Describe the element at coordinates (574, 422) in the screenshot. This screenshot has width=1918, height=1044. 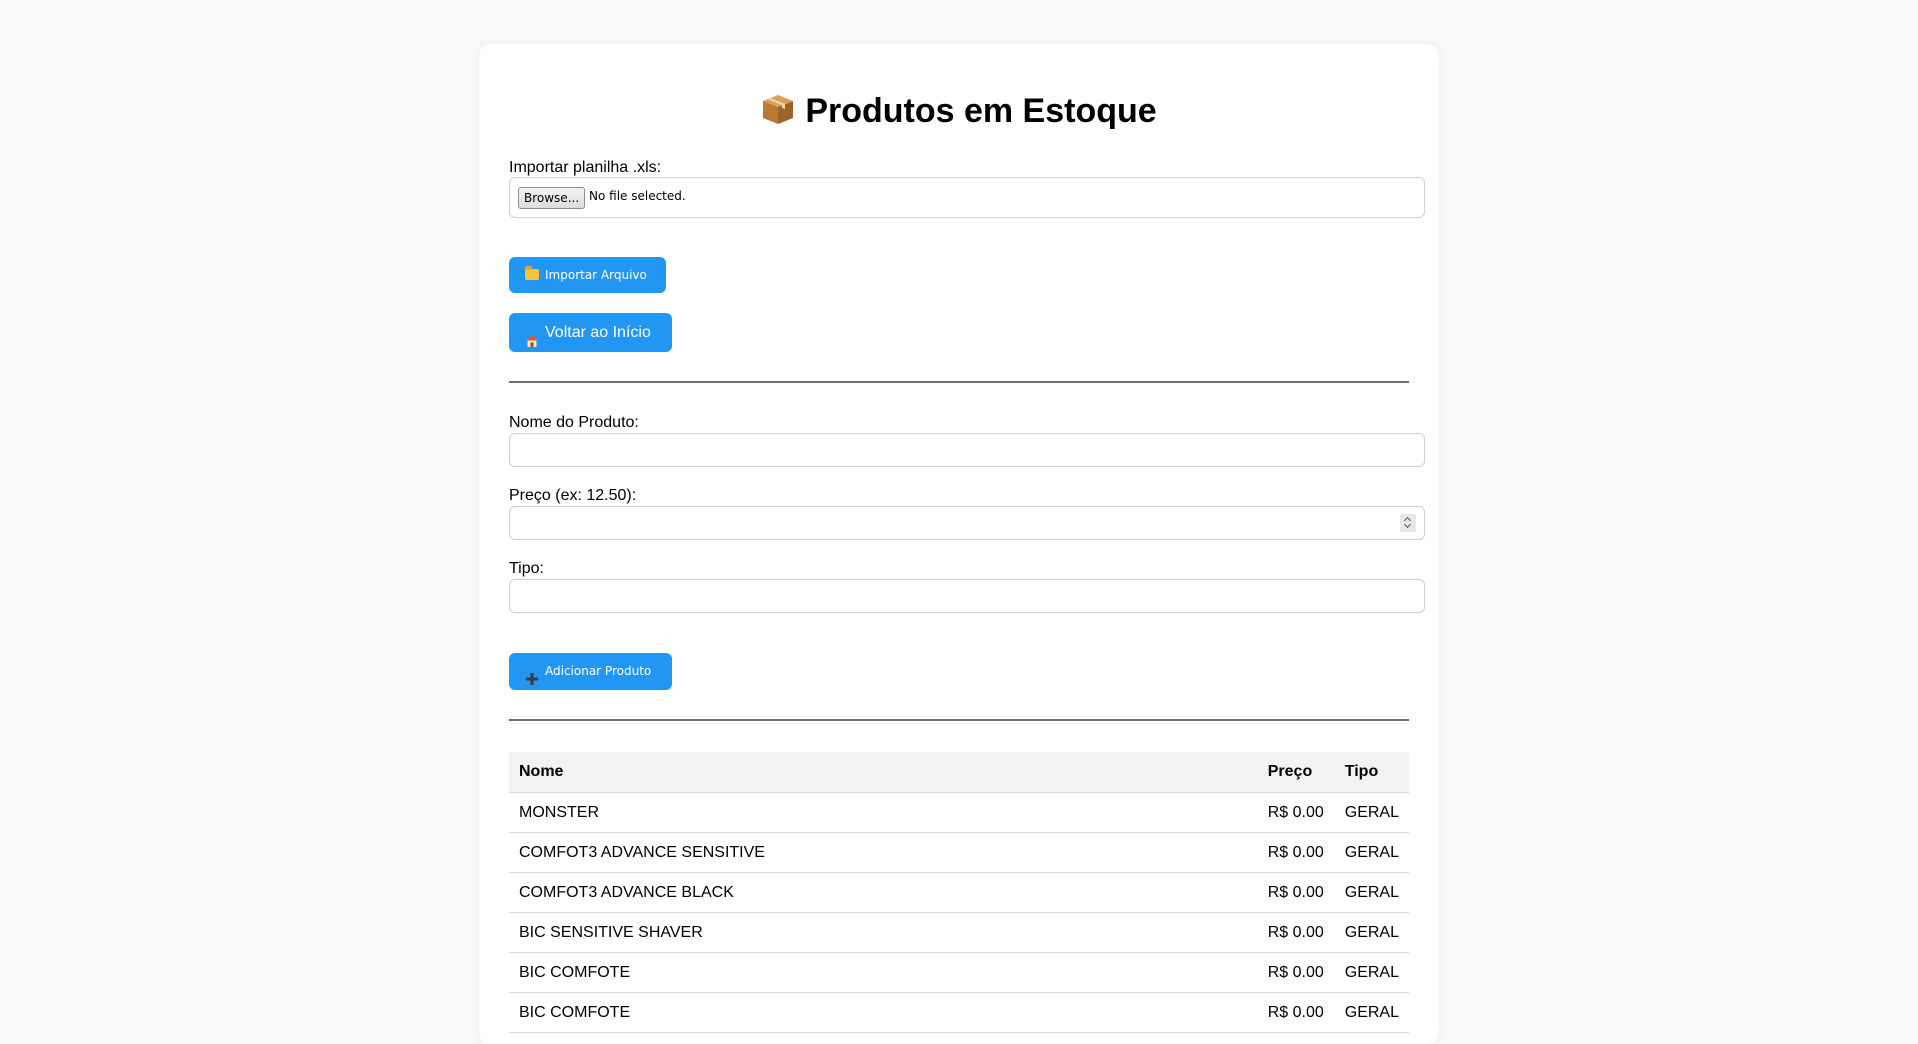
I see `product-name-label: Nome do Produto:` at that location.